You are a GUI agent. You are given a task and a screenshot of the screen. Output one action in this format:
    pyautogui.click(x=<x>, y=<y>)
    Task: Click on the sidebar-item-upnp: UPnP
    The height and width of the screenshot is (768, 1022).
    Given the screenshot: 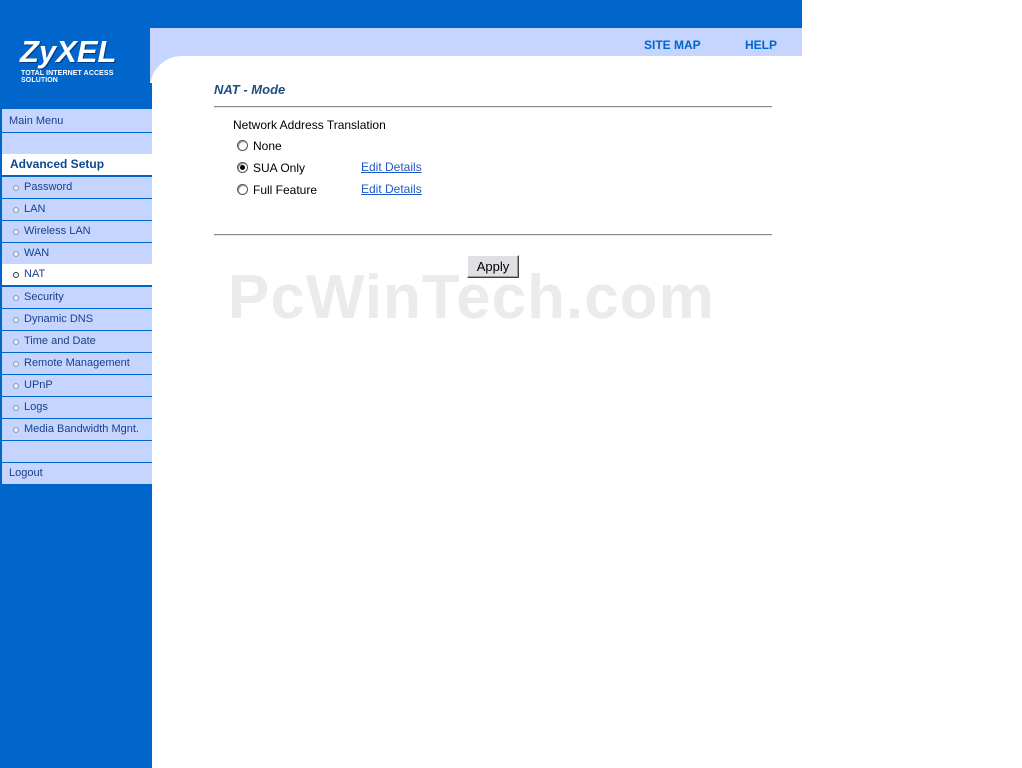 What is the action you would take?
    pyautogui.click(x=77, y=385)
    